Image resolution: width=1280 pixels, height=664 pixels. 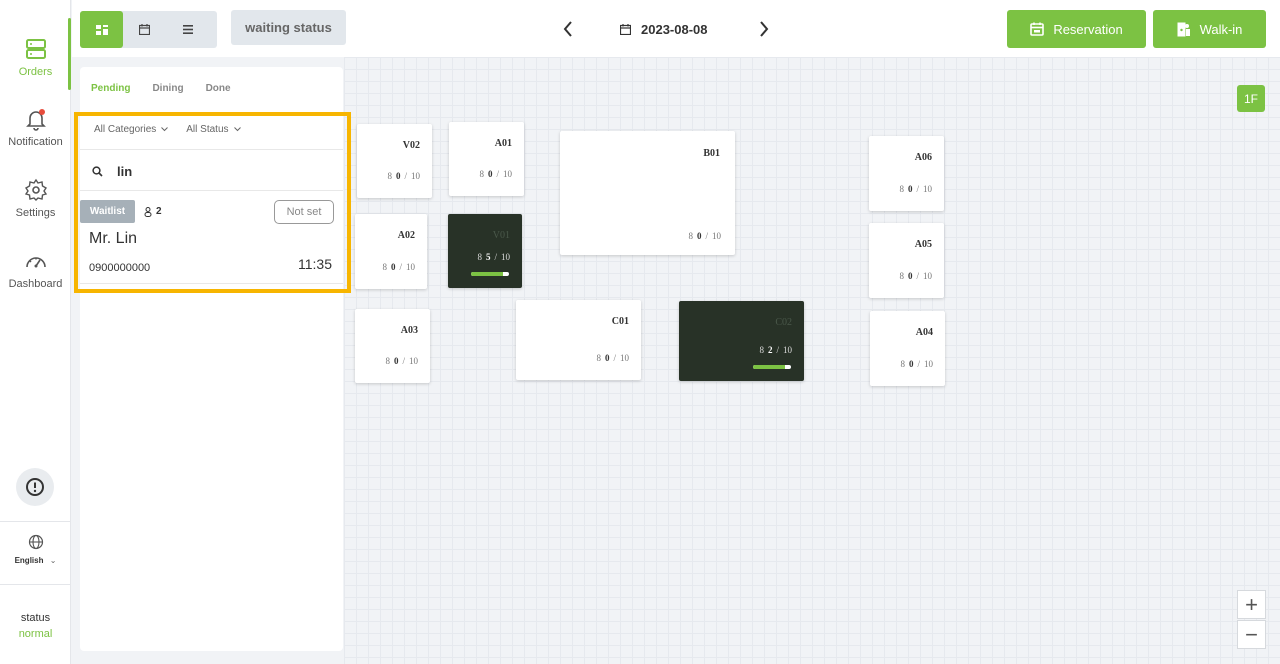 What do you see at coordinates (35, 634) in the screenshot?
I see `status-value: normal` at bounding box center [35, 634].